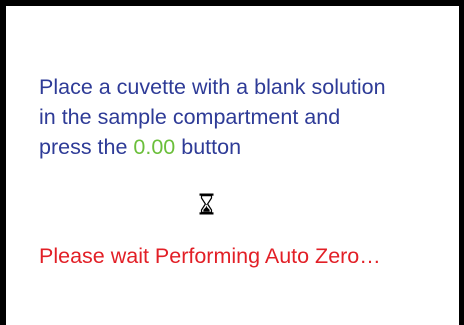 The height and width of the screenshot is (325, 464). Describe the element at coordinates (211, 147) in the screenshot. I see `button-word: button` at that location.